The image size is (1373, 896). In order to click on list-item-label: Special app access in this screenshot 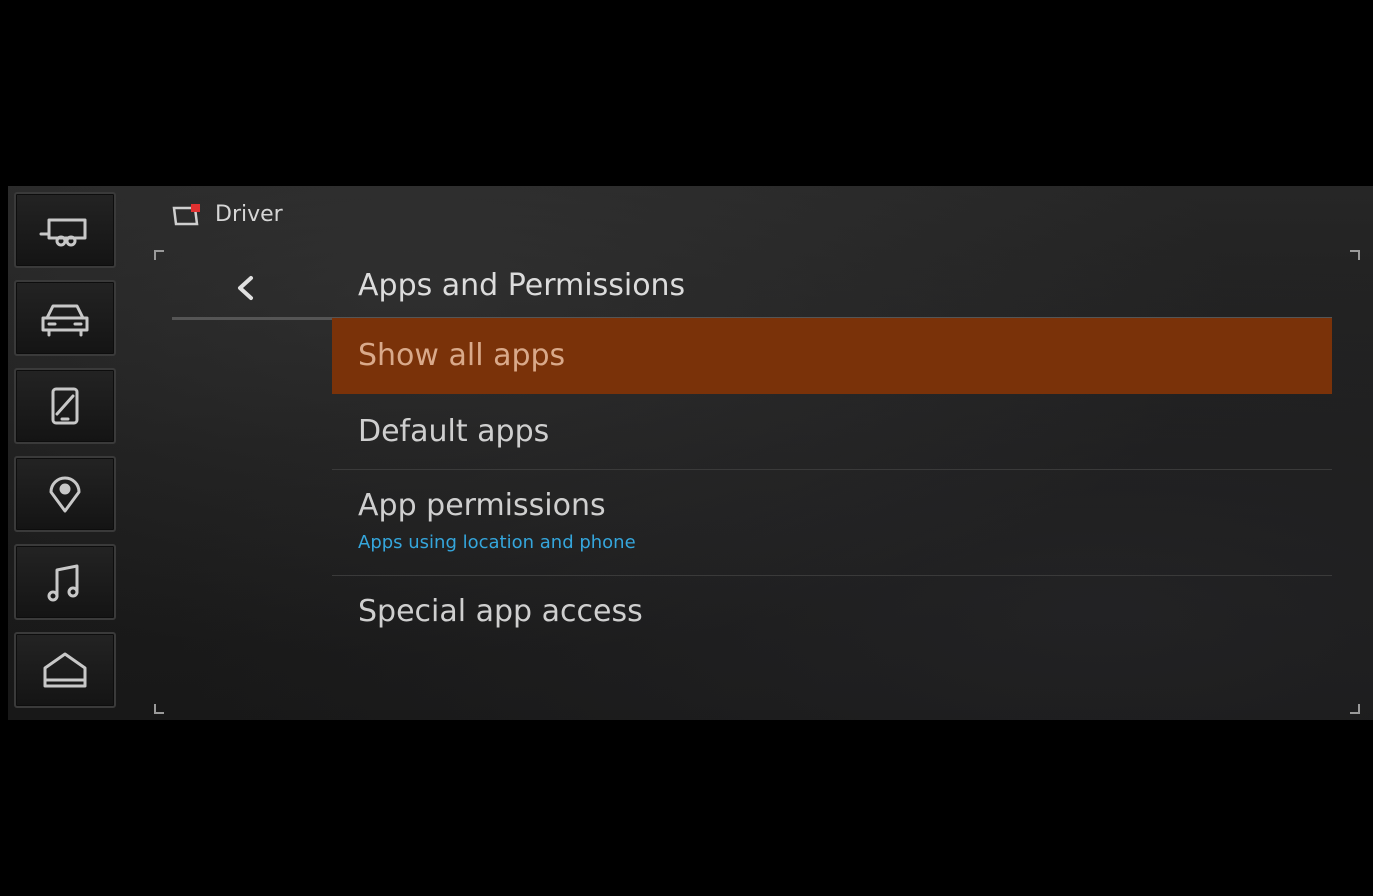, I will do `click(500, 611)`.